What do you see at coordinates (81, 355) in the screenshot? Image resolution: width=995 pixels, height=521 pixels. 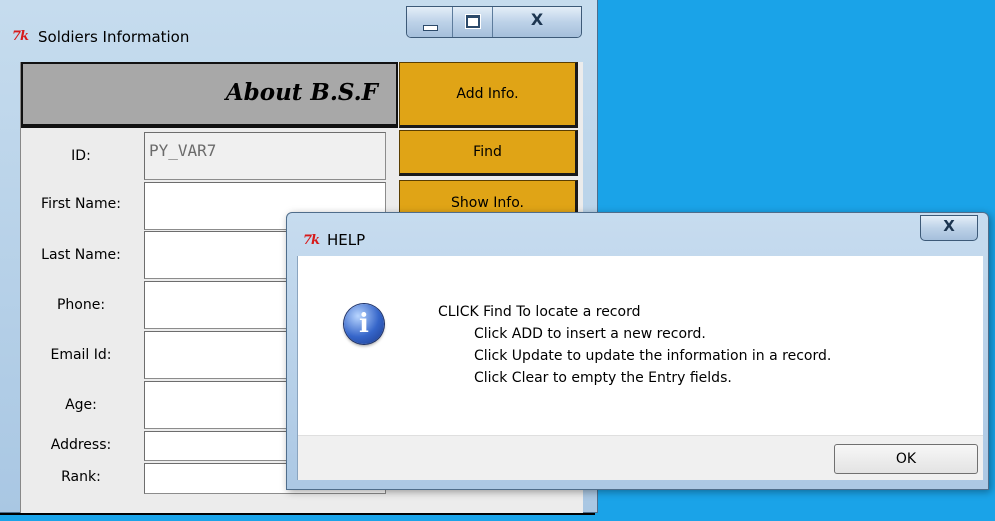 I see `email-label: Email Id:` at bounding box center [81, 355].